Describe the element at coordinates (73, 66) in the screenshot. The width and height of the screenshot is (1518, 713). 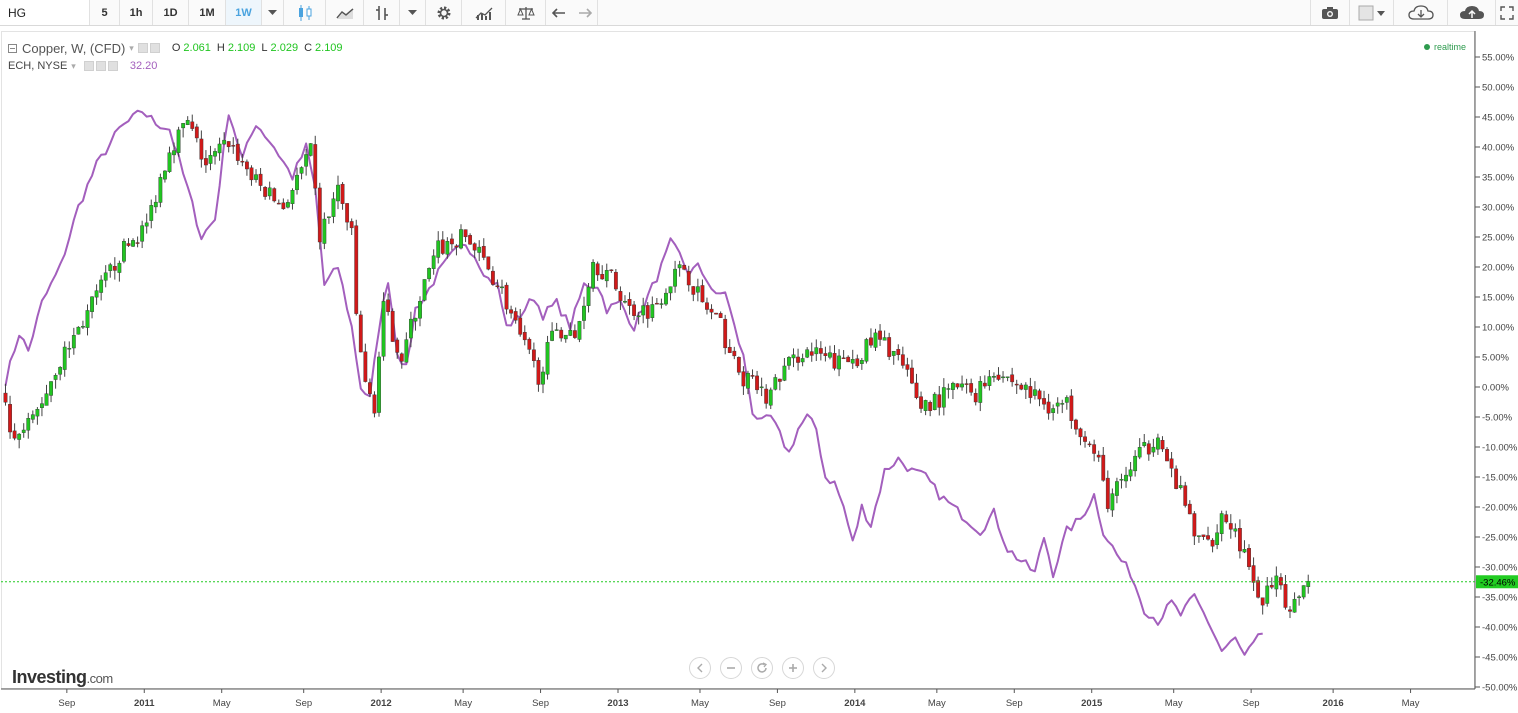
I see `compare-menu-chevron-icon: ▾` at that location.